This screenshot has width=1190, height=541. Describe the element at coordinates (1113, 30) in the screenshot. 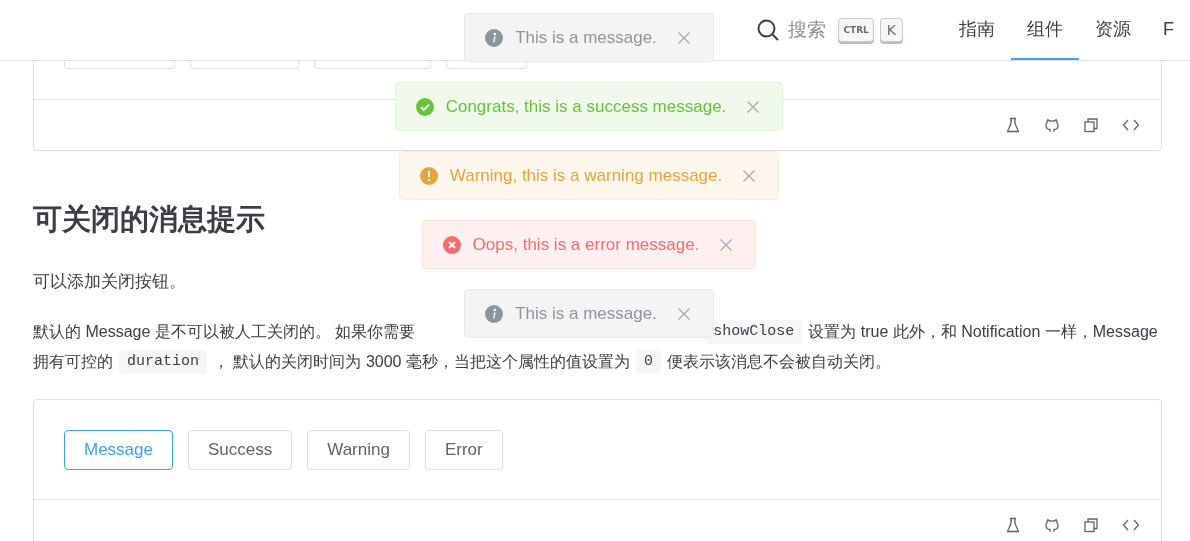

I see `nav-link: 资源` at that location.